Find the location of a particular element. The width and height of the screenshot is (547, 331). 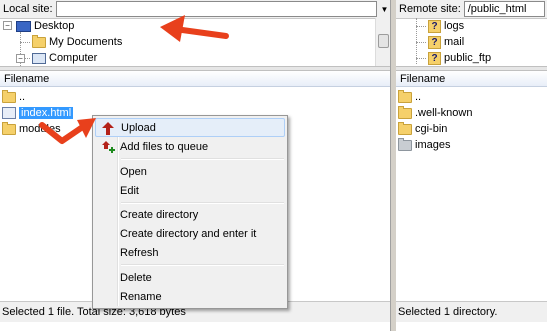

menu-item-label: Rename is located at coordinates (141, 296).